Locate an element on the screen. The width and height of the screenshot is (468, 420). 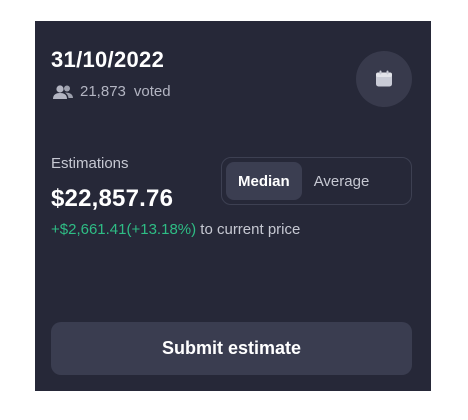
median-average-toggle: Median Average is located at coordinates (316, 181).